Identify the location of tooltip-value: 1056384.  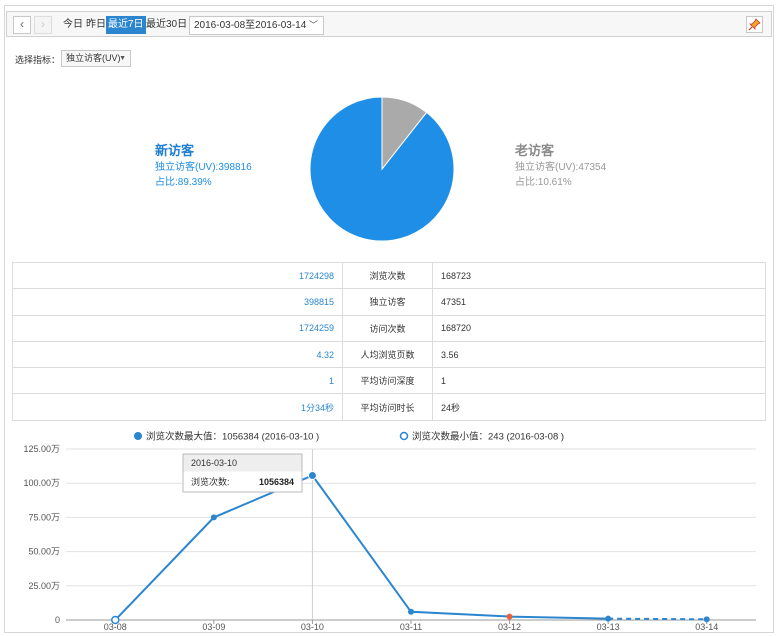
(276, 482).